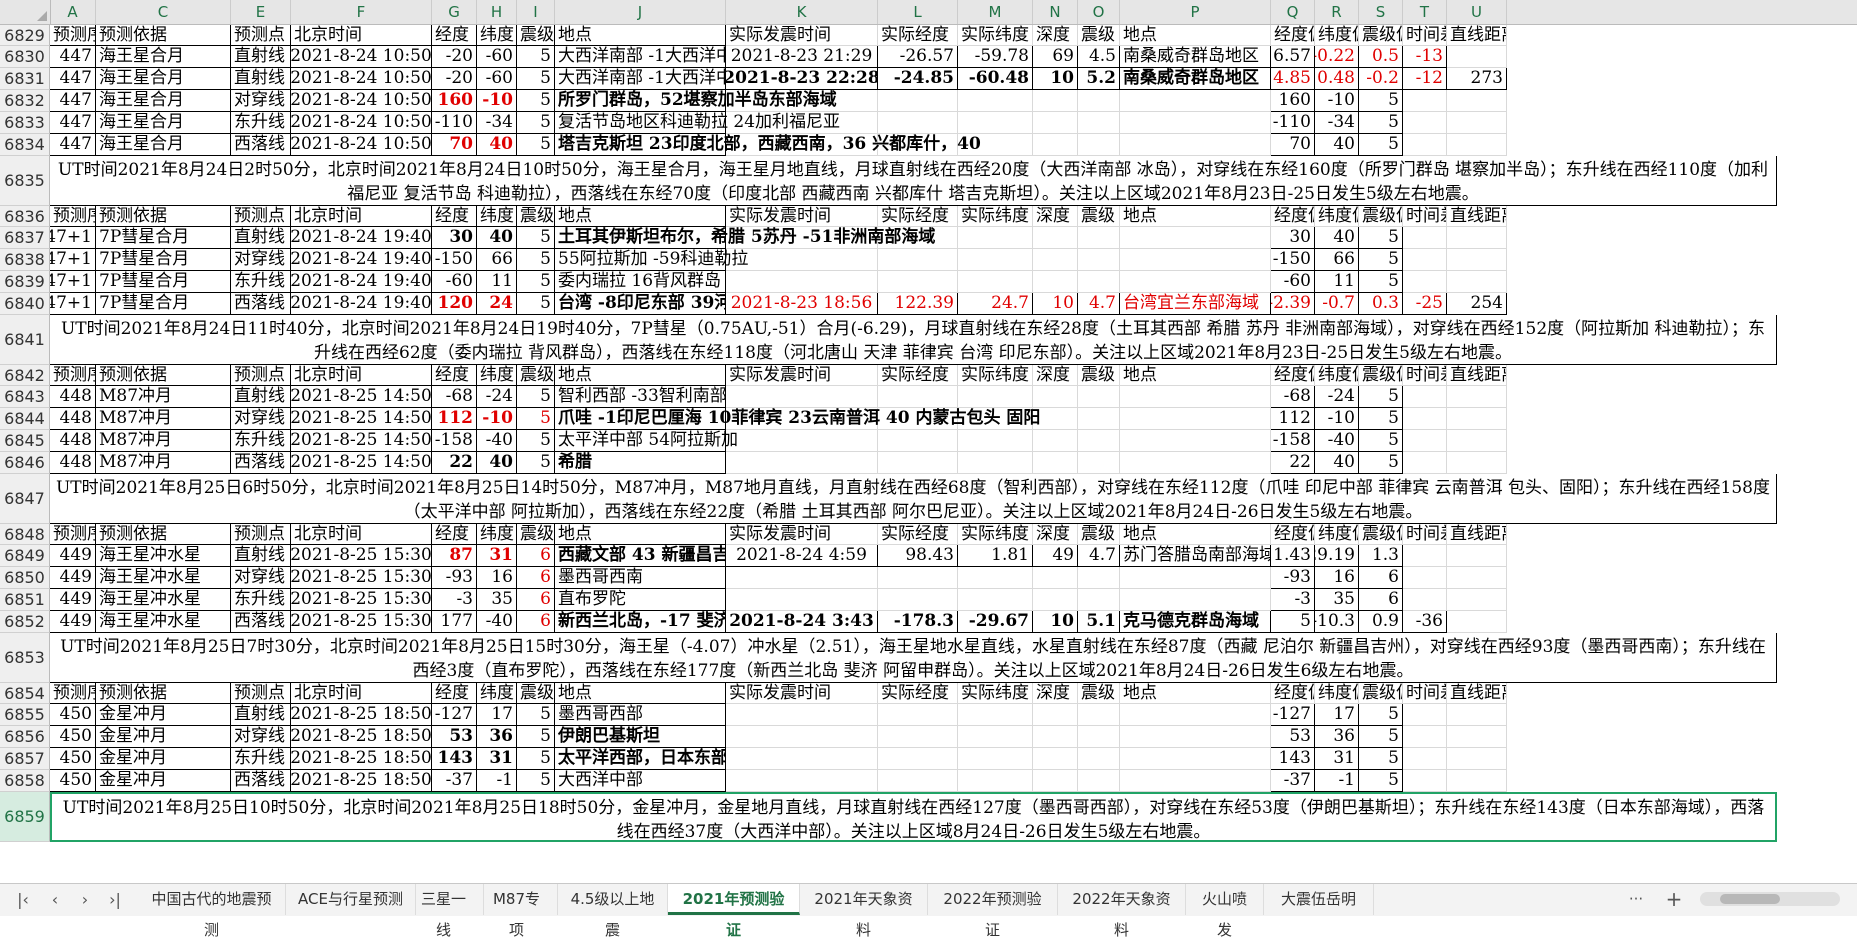 Image resolution: width=1857 pixels, height=946 pixels. I want to click on header-ats: 实际发震时间, so click(802, 35).